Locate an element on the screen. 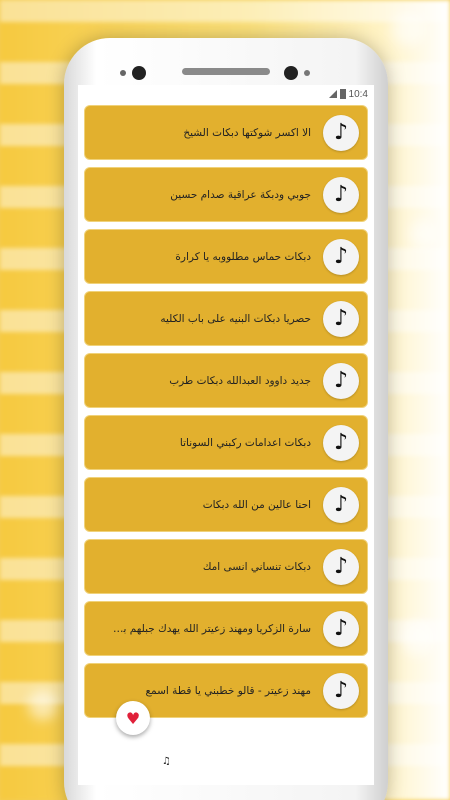 Image resolution: width=450 pixels, height=800 pixels. song-title: احنا عالين من الله دبكات is located at coordinates (256, 504).